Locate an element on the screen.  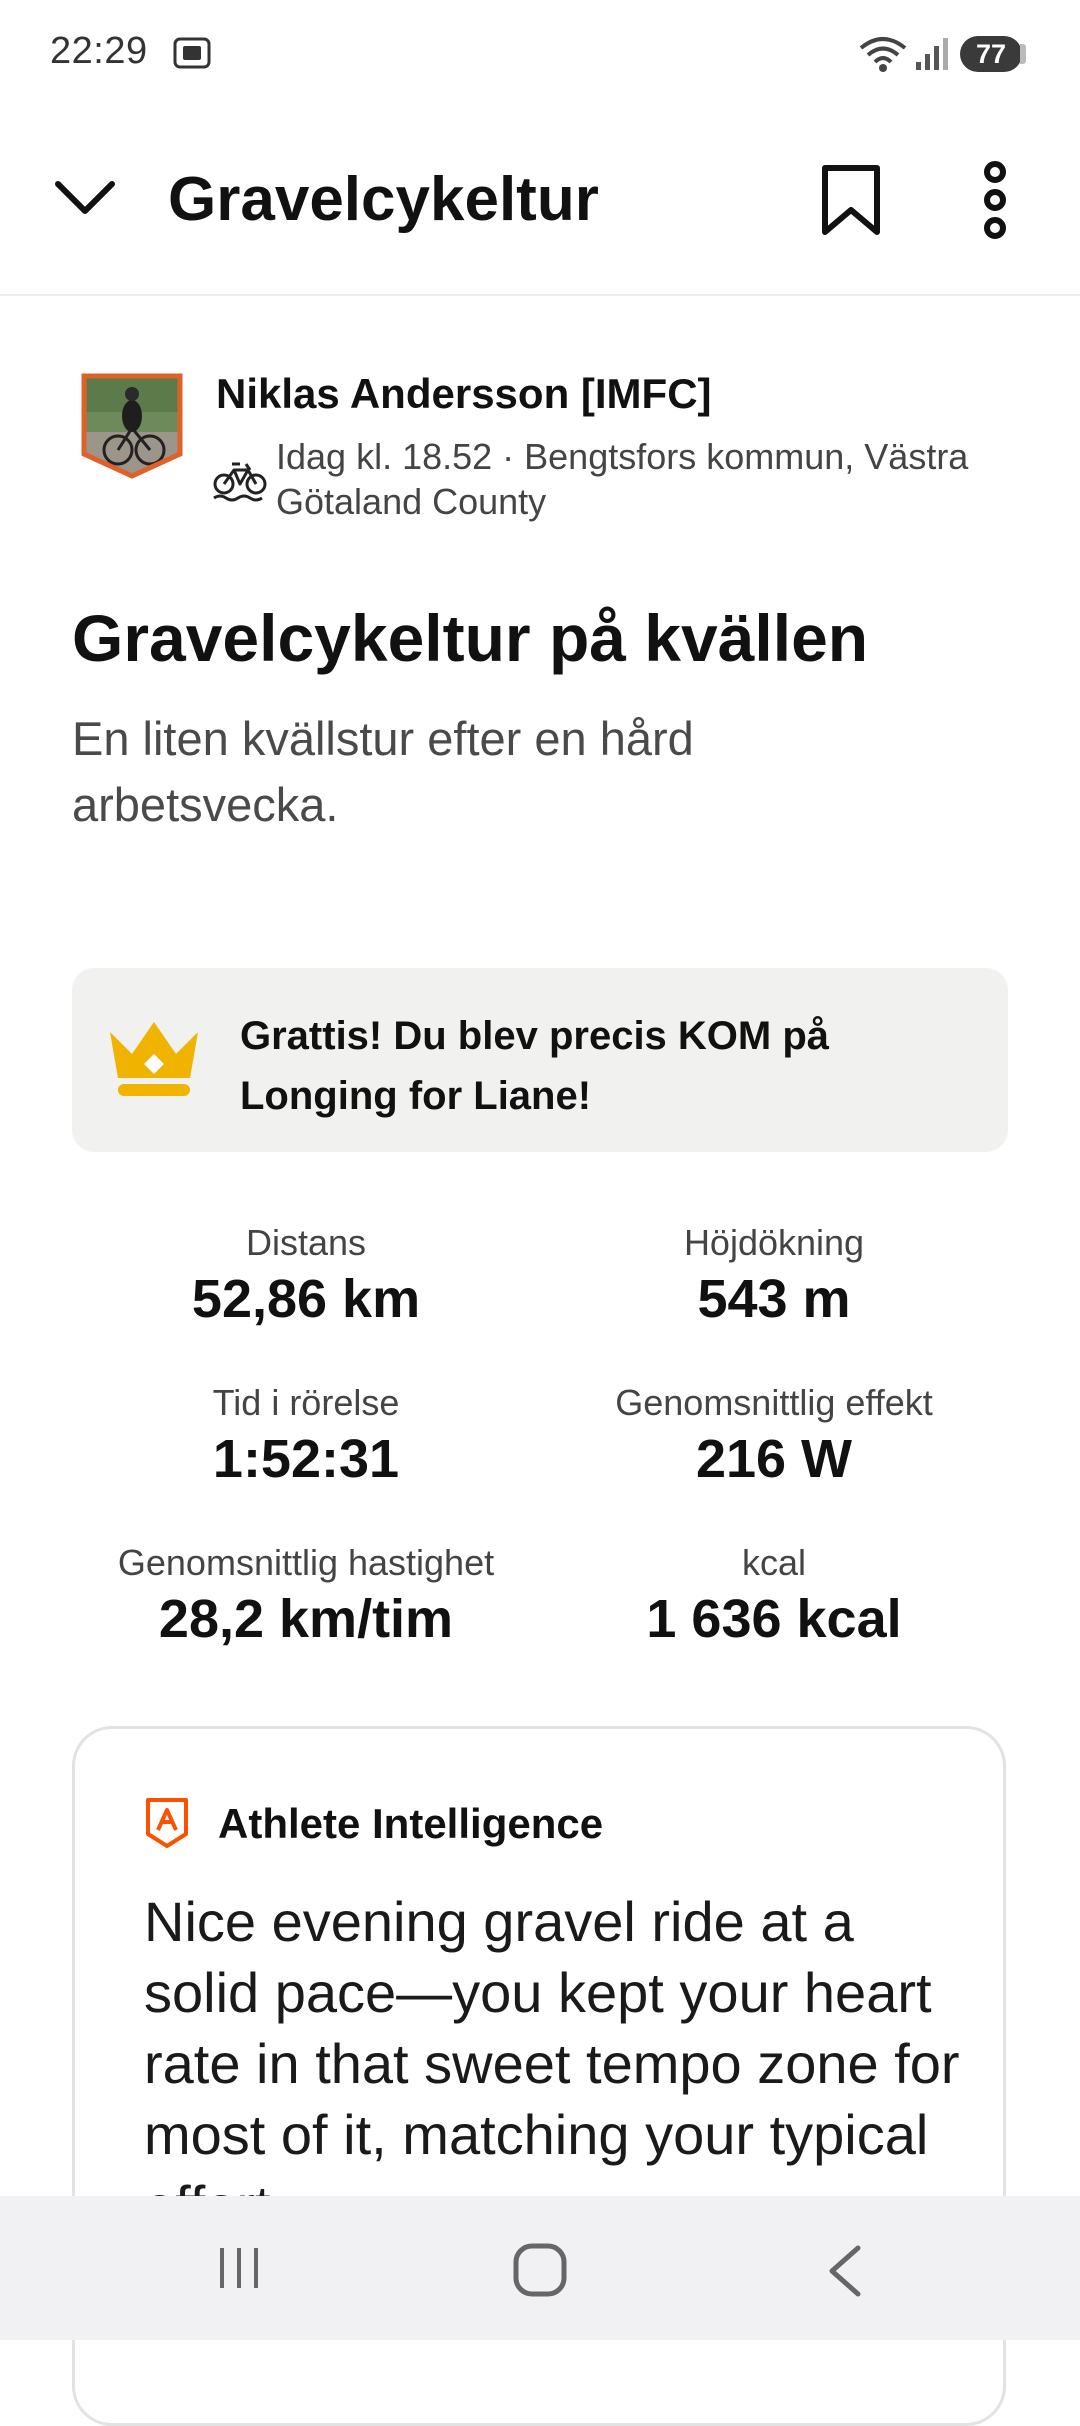
stat-value: 1:52:31 is located at coordinates (306, 1459).